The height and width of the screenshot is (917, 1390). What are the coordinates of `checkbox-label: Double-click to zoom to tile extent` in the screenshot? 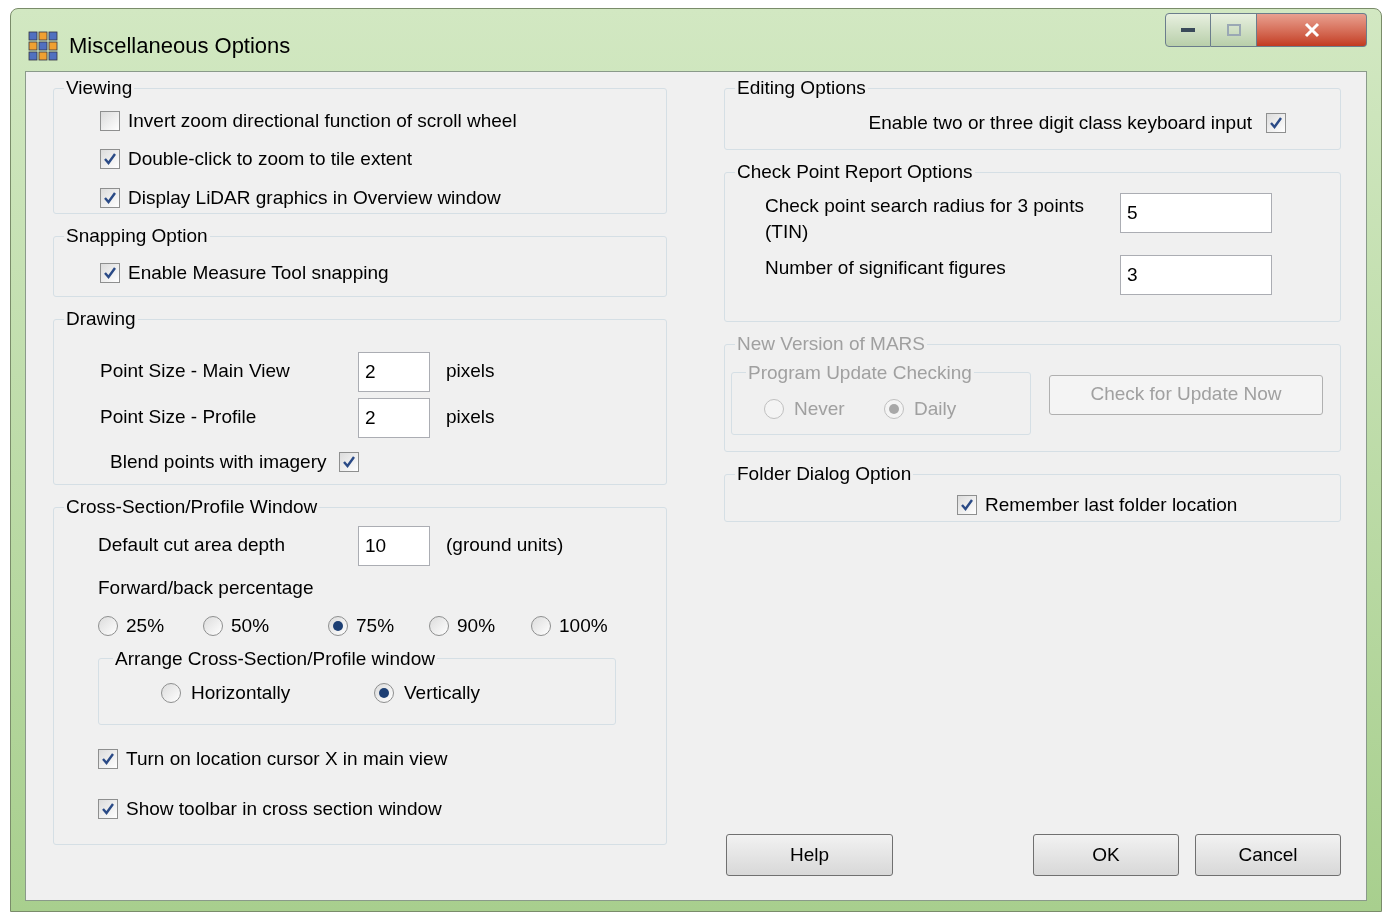 It's located at (270, 159).